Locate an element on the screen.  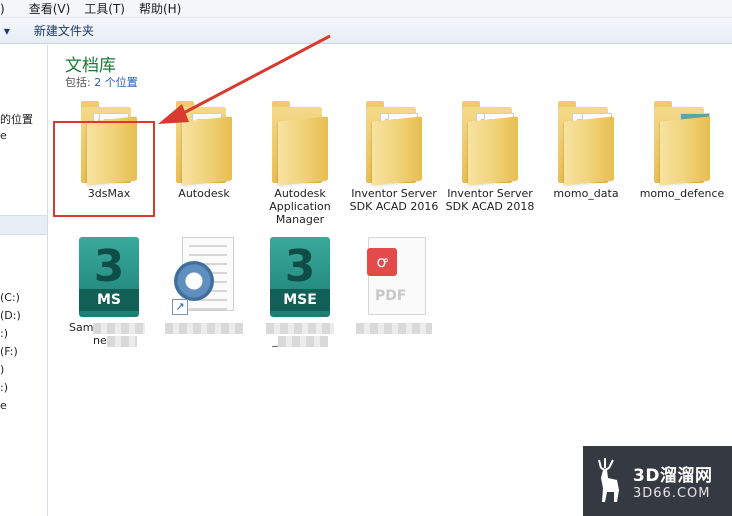
watermark-line2: 3D66.COM is located at coordinates (672, 493).